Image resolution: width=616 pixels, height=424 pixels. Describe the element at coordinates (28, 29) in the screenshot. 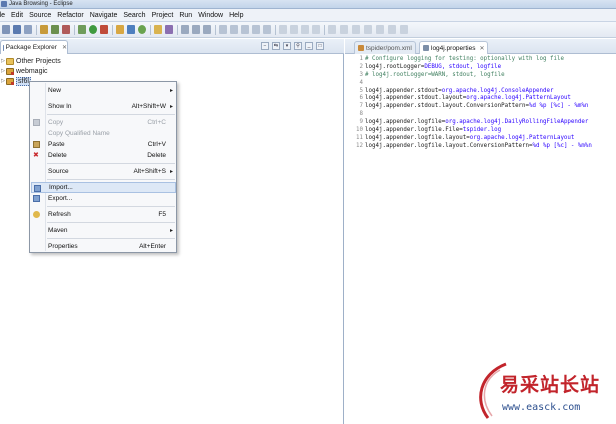

I see `print-icon` at that location.